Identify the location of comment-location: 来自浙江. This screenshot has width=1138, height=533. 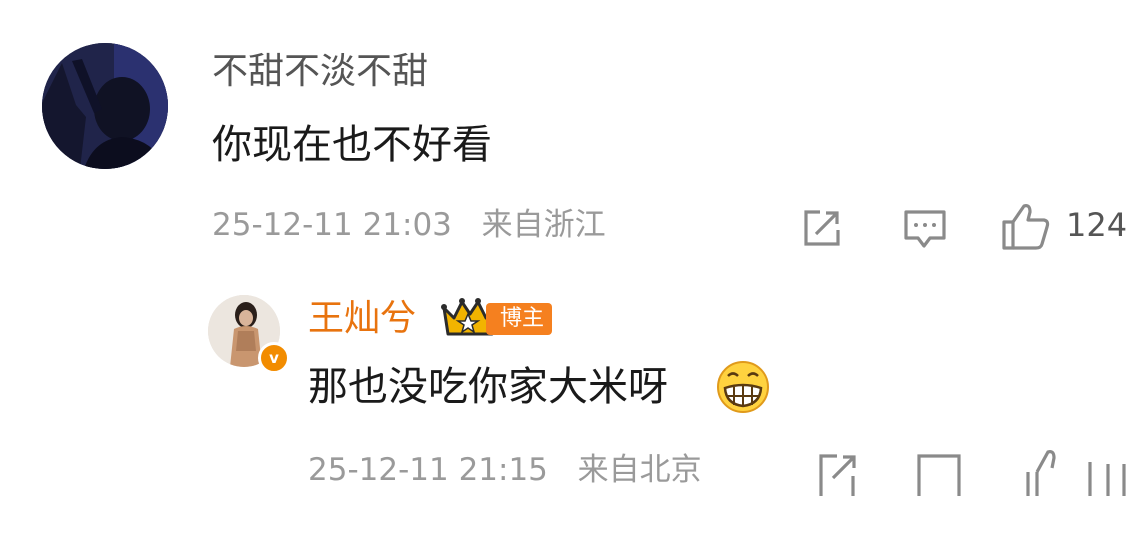
(543, 225).